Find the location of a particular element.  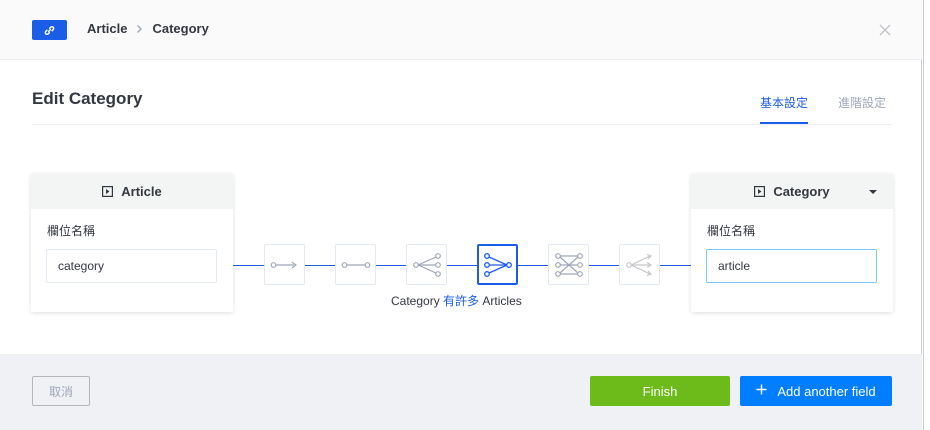

right-model-header: Category is located at coordinates (792, 191).